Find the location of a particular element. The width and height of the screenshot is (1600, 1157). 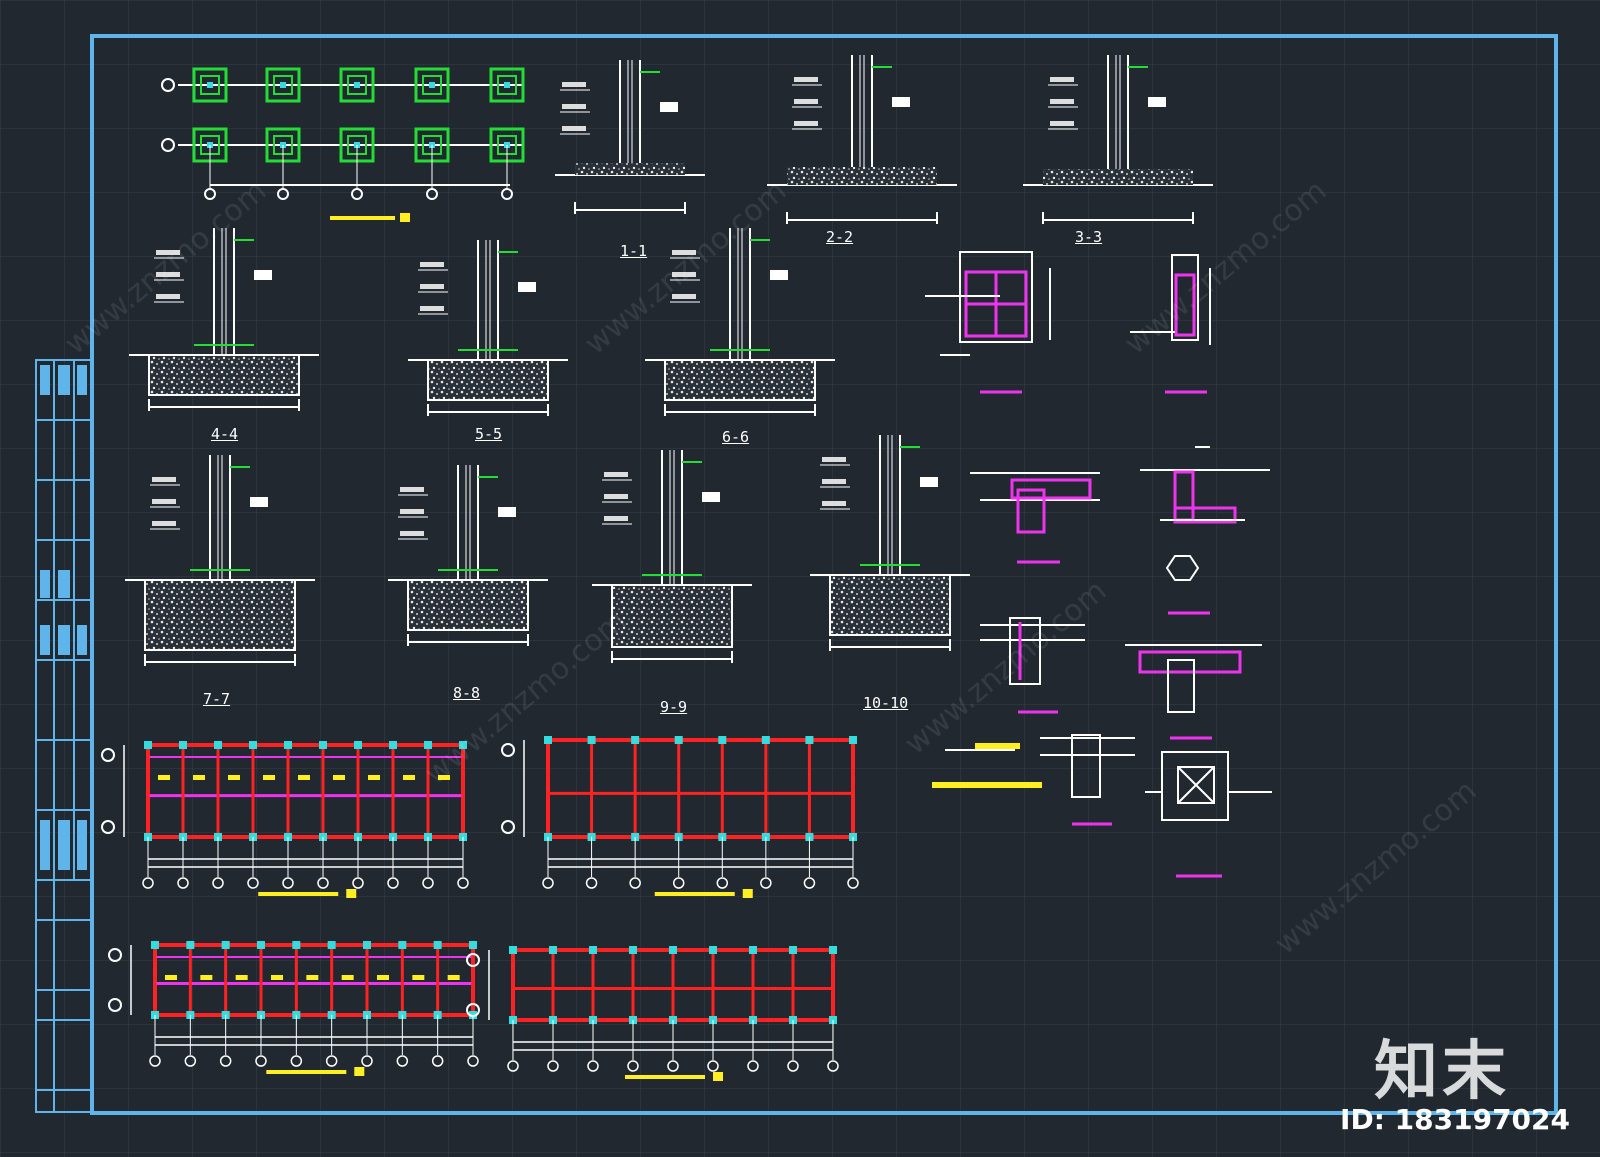

section-label-3-3: 3-3 is located at coordinates (1089, 237).